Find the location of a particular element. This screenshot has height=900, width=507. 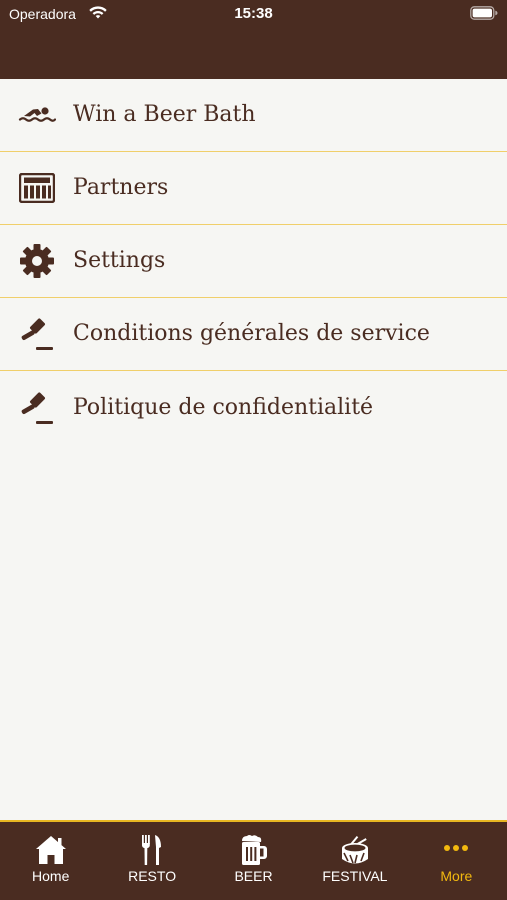

status-time: 15:38 is located at coordinates (253, 13).